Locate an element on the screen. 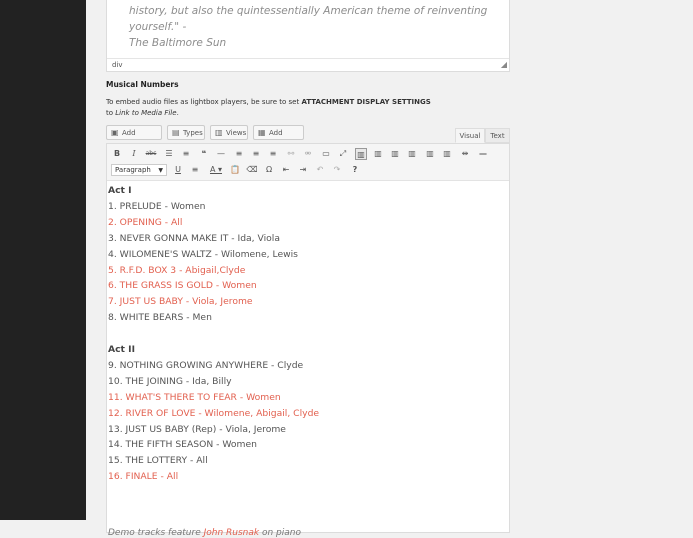 The height and width of the screenshot is (538, 693). clear-formatting-icon: ⌫ is located at coordinates (252, 170).